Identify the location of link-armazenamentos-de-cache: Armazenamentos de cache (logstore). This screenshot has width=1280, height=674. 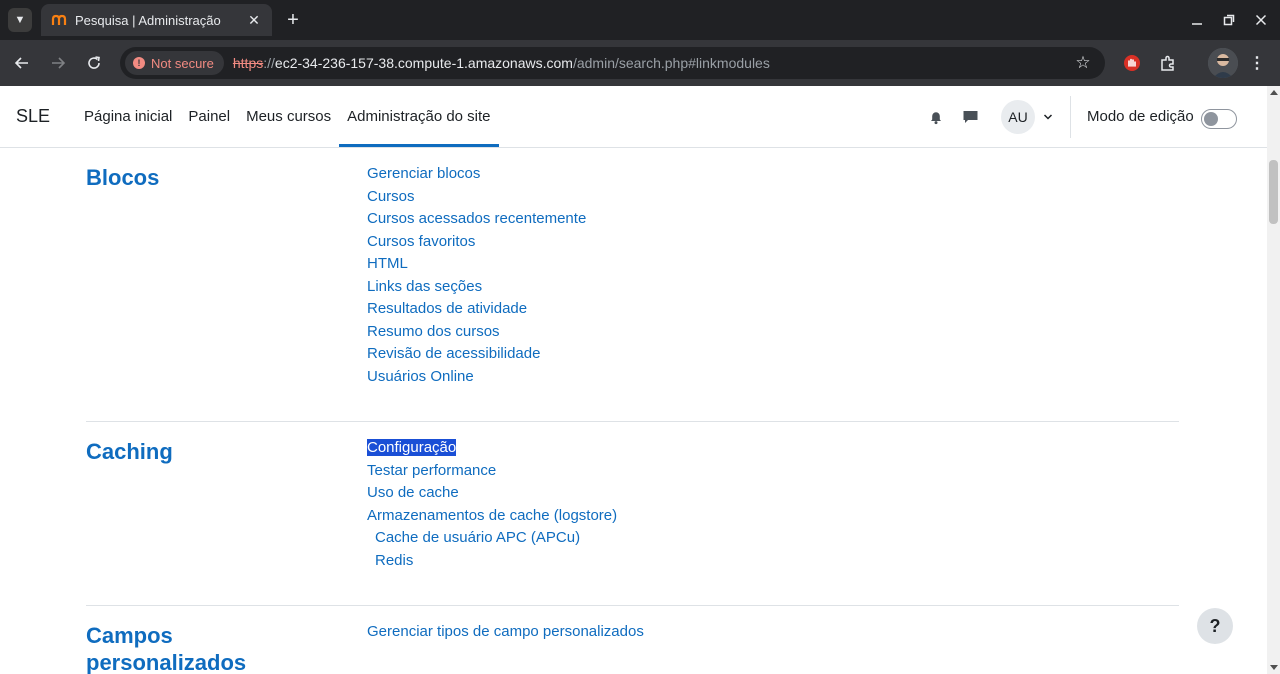
(492, 516).